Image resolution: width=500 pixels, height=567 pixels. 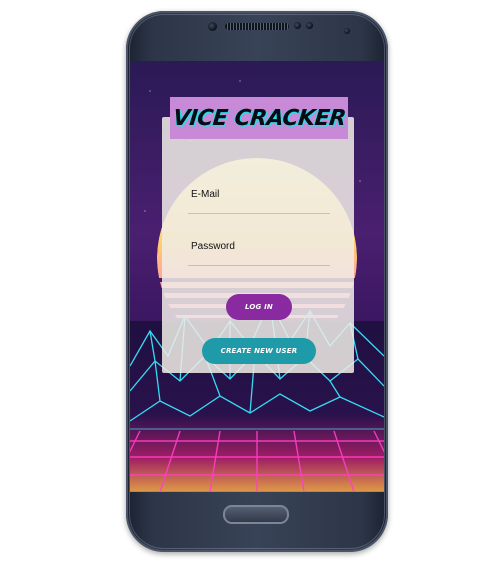 I want to click on app-title: VICE CRACKER, so click(x=259, y=118).